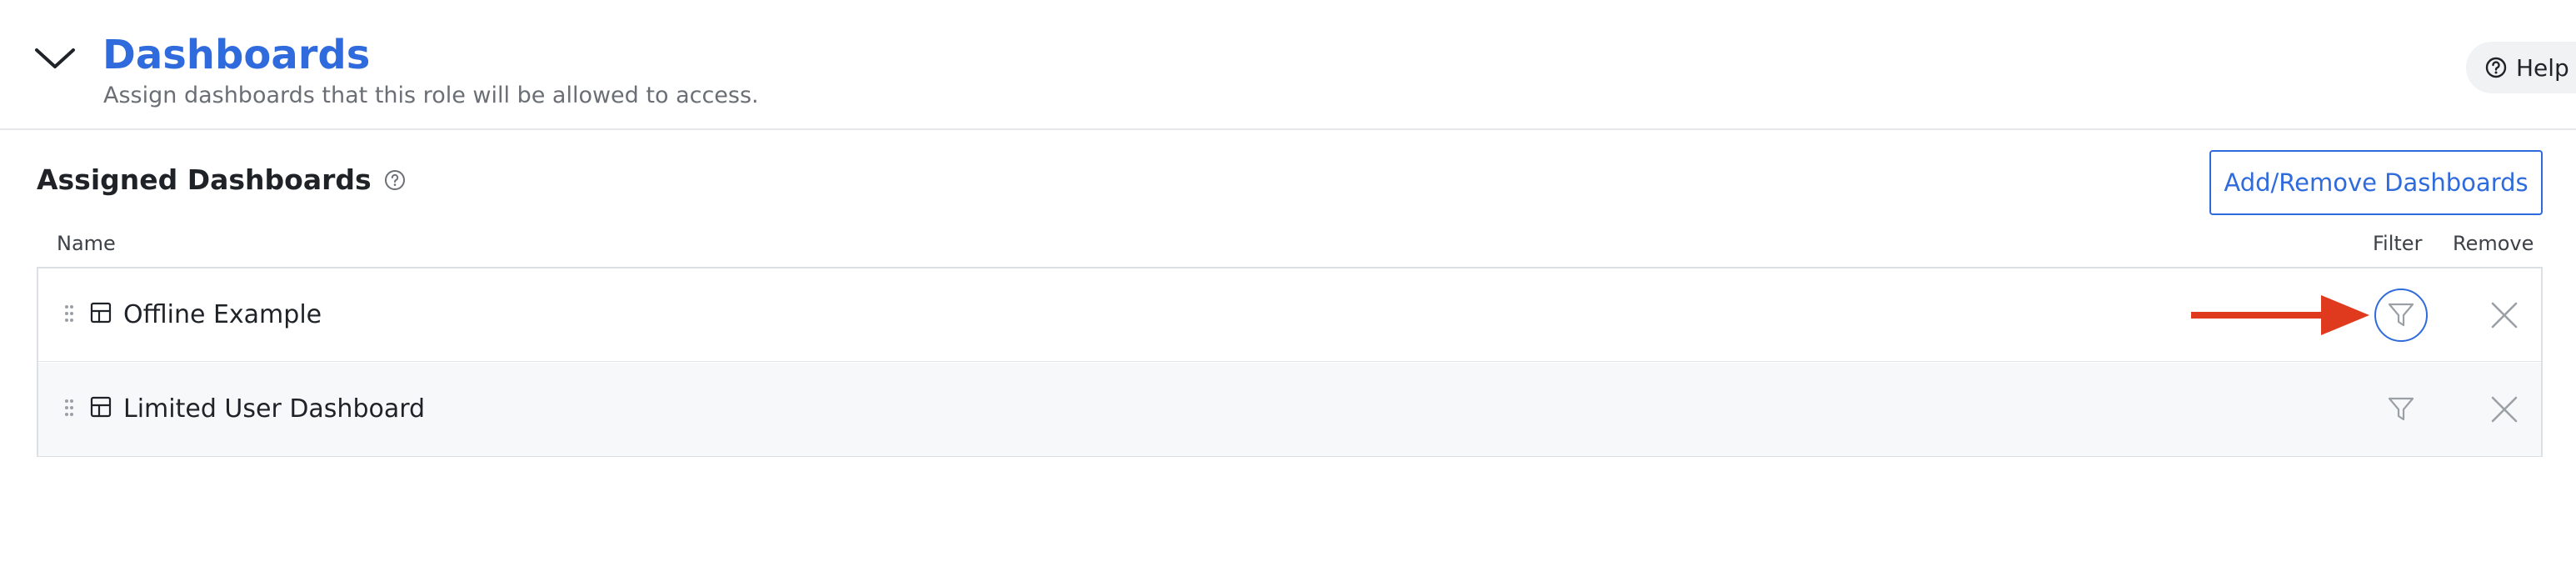 This screenshot has width=2576, height=572. Describe the element at coordinates (236, 55) in the screenshot. I see `page-title: Dashboards` at that location.